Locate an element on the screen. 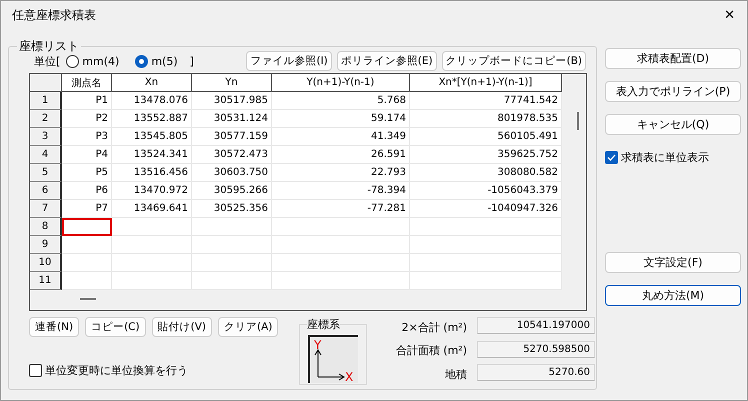 The width and height of the screenshot is (748, 401). table-cell: 30595.266 is located at coordinates (232, 191).